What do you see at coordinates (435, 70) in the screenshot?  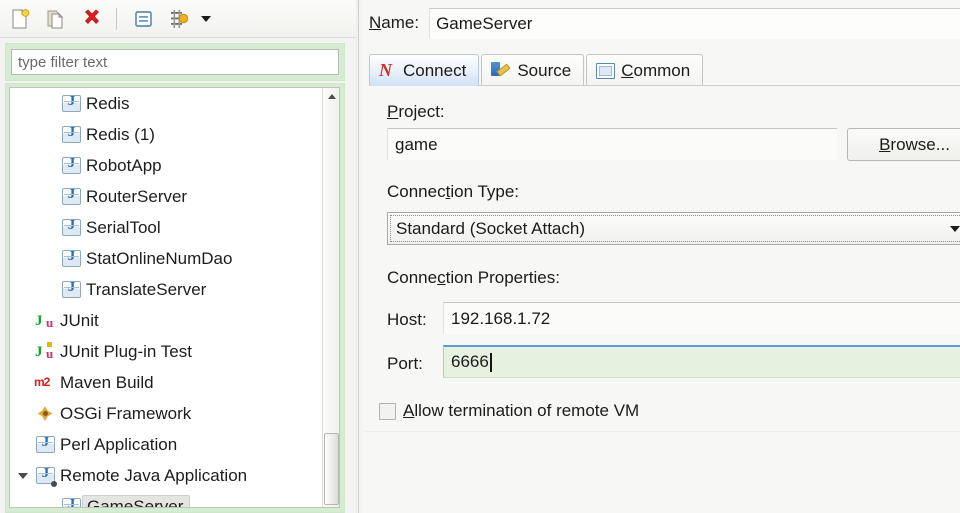 I see `tab-connect-label: Connect` at bounding box center [435, 70].